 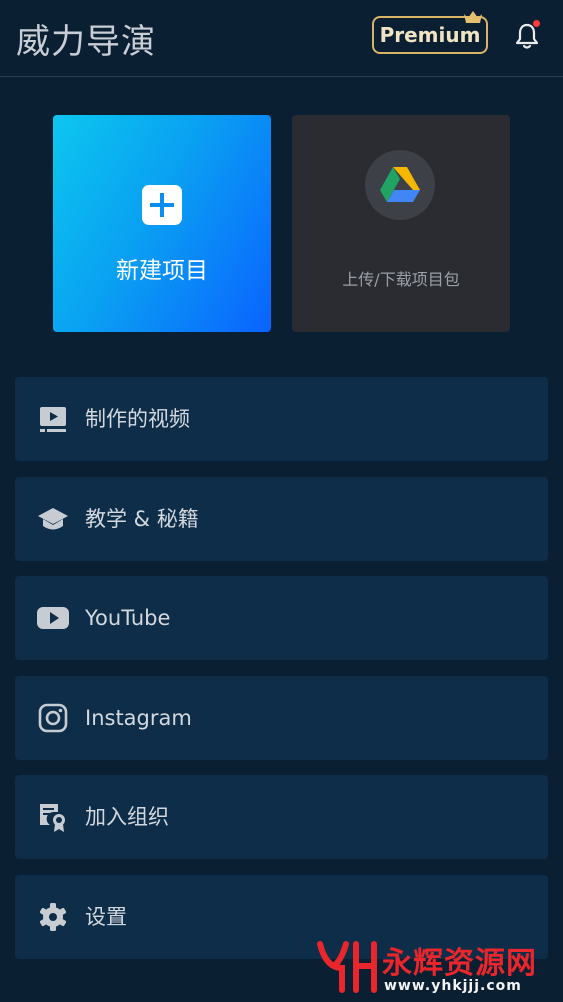 I want to click on watermark: 永辉资源网 www.yhkjjj.com, so click(x=436, y=966).